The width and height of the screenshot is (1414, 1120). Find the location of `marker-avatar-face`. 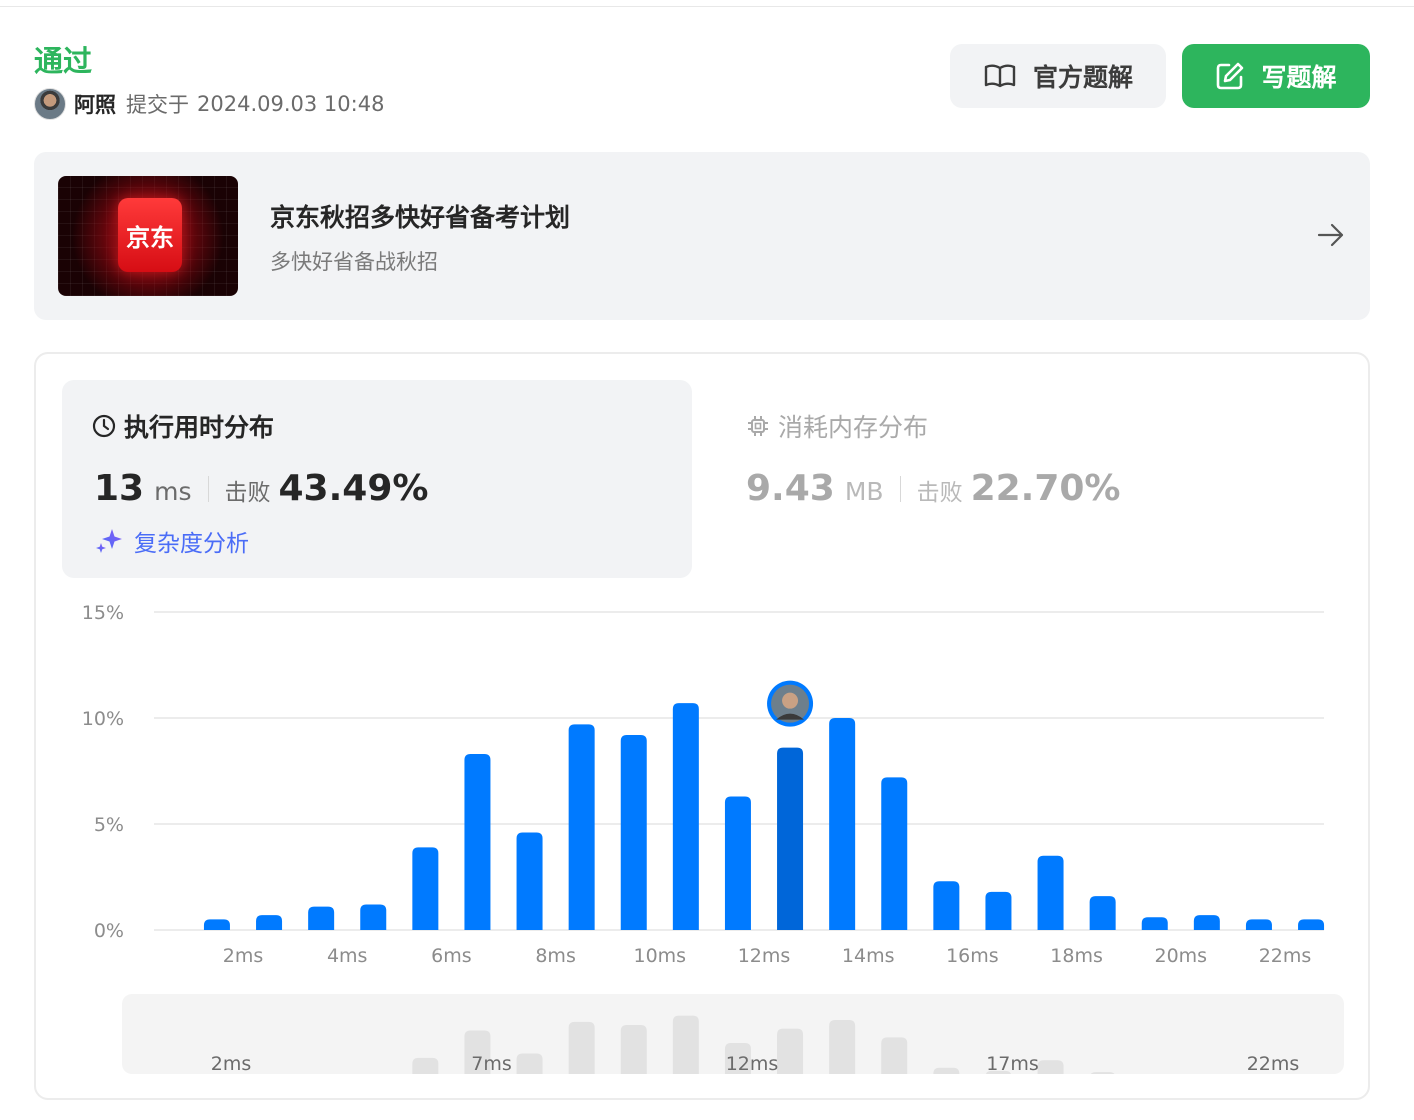

marker-avatar-face is located at coordinates (790, 700).